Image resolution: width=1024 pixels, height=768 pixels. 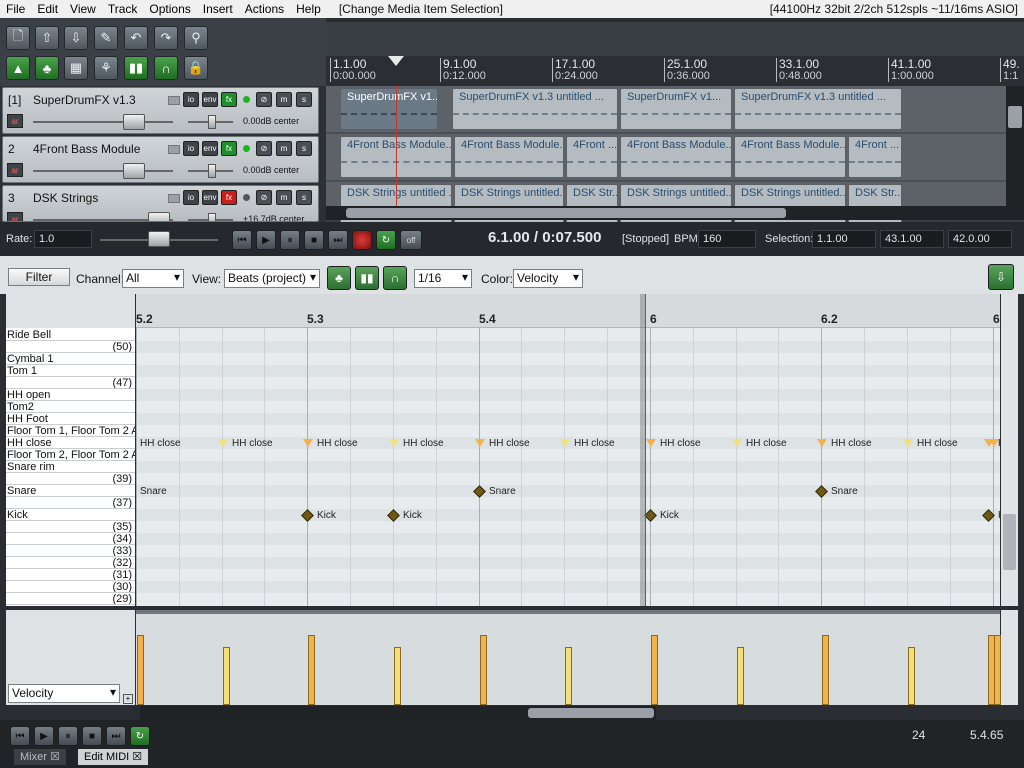 What do you see at coordinates (70, 551) in the screenshot?
I see `note-name-row: (33)` at bounding box center [70, 551].